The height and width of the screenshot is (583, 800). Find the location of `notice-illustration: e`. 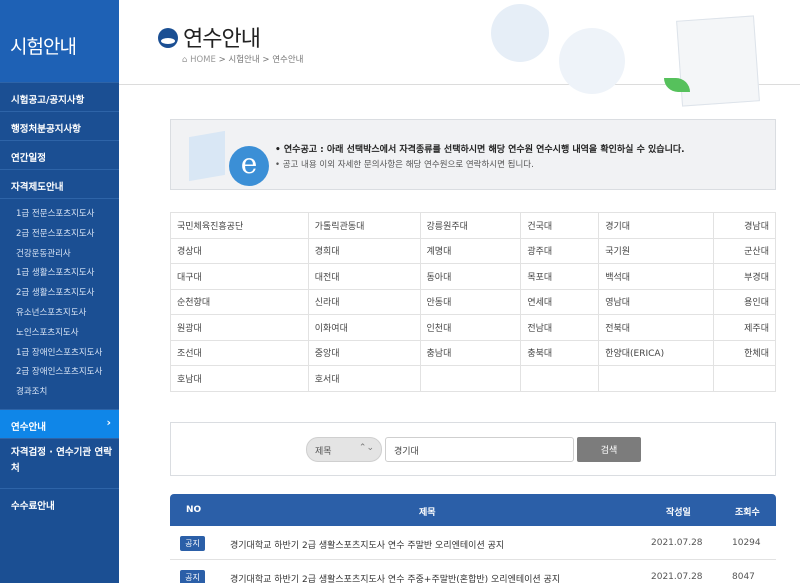

notice-illustration: e is located at coordinates (225, 157).